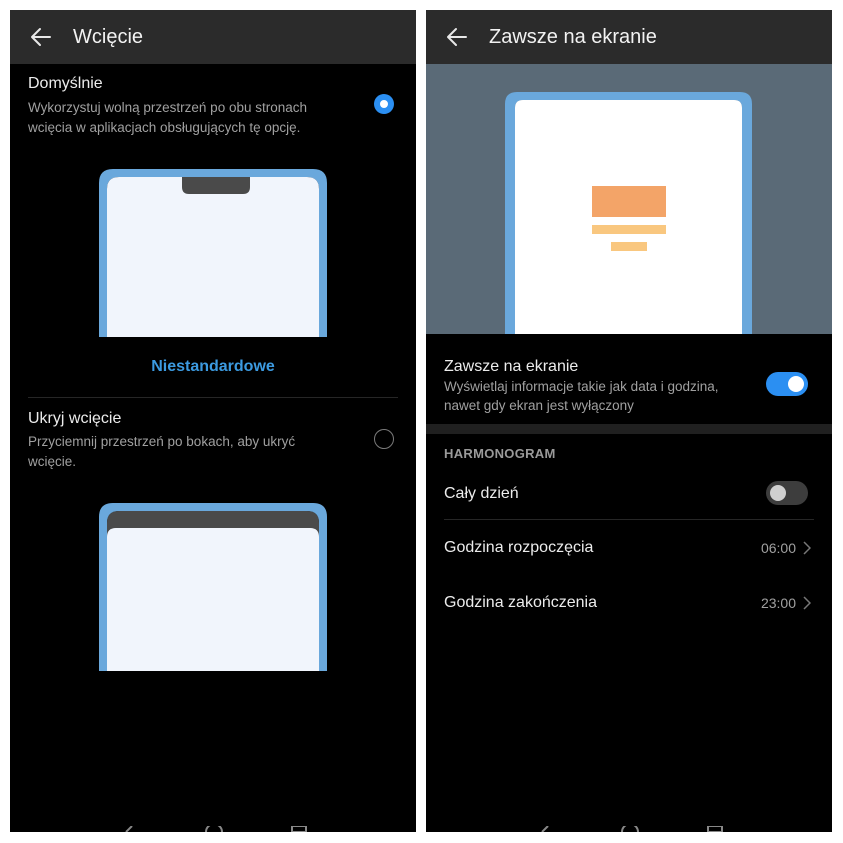 The image size is (843, 843). What do you see at coordinates (52, 461) in the screenshot?
I see `option-hide-desc-line2: wcięcie.` at bounding box center [52, 461].